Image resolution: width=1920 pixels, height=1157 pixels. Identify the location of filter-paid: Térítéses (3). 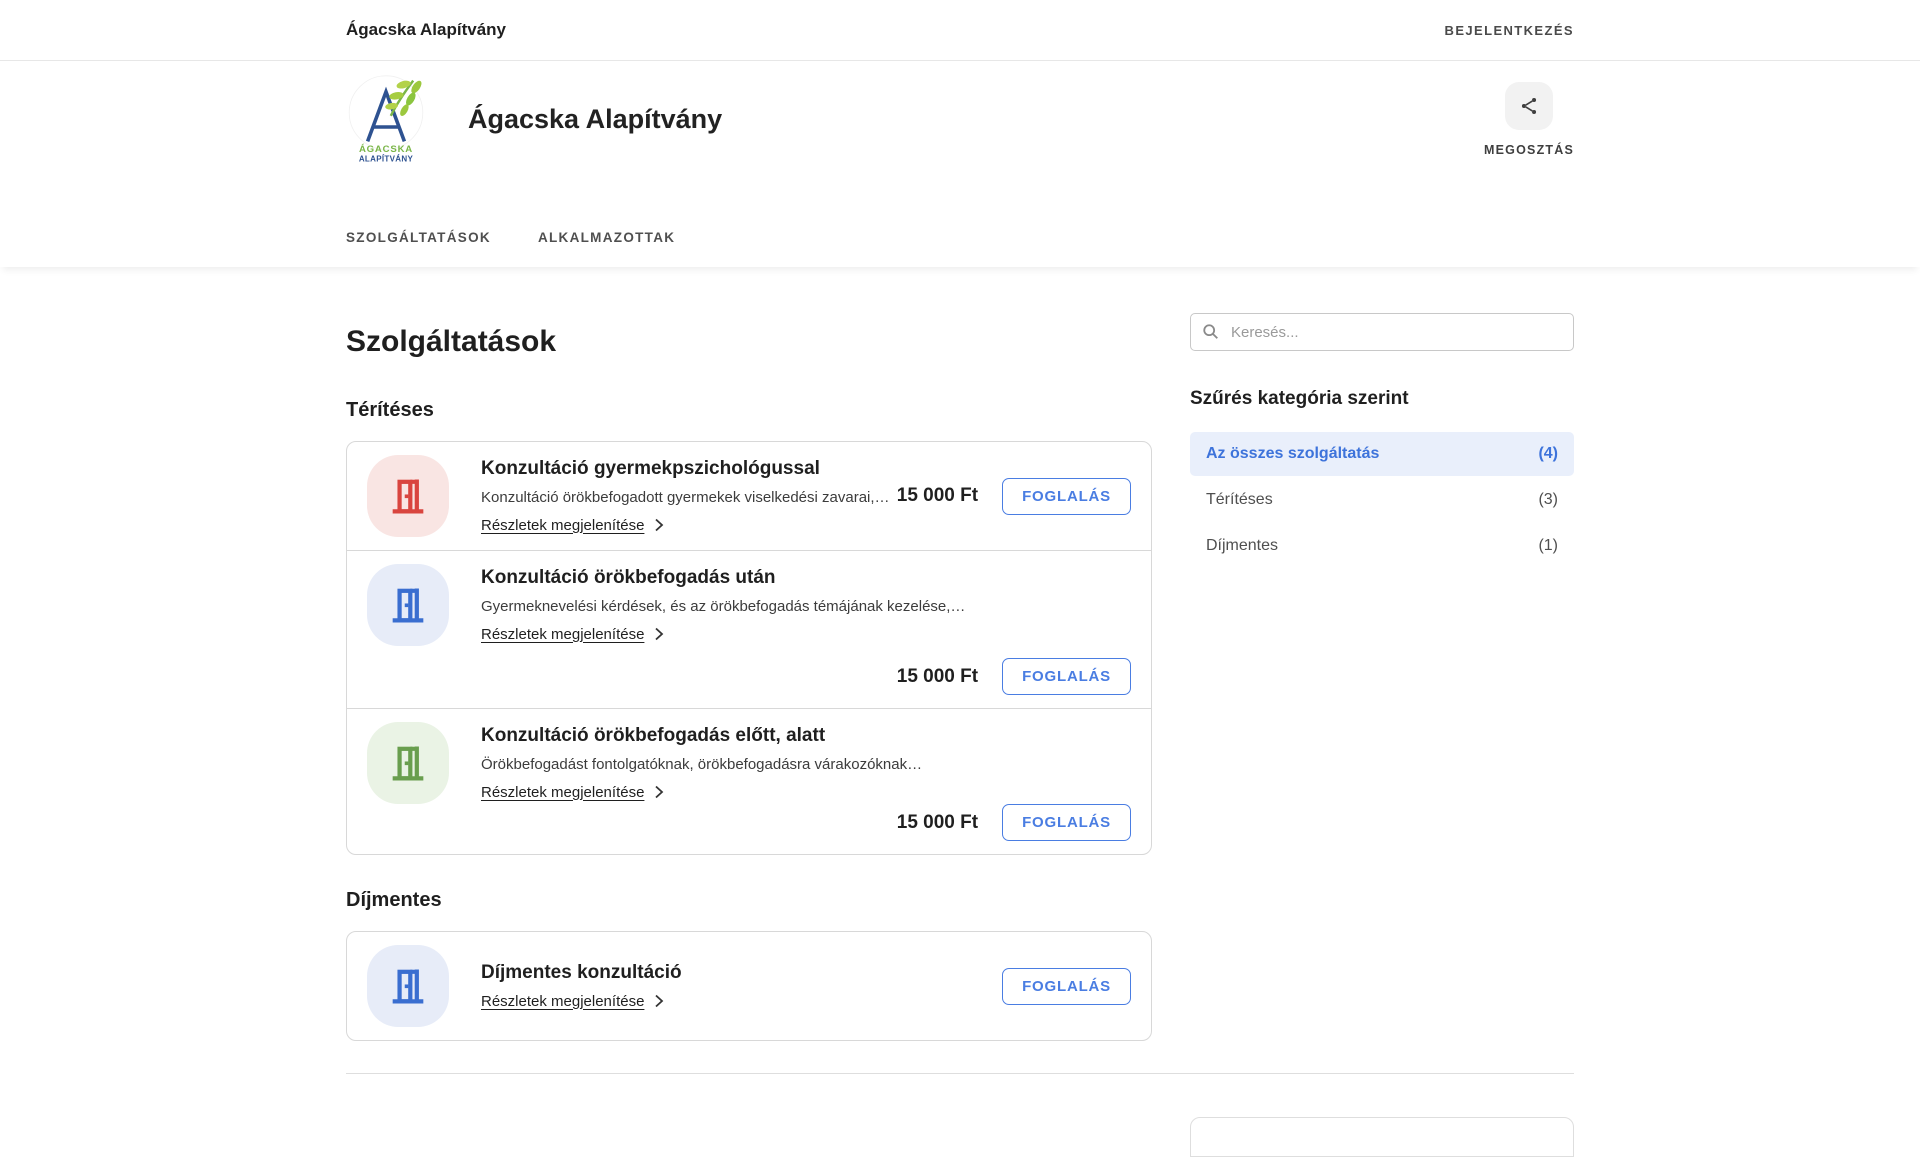
(1382, 500).